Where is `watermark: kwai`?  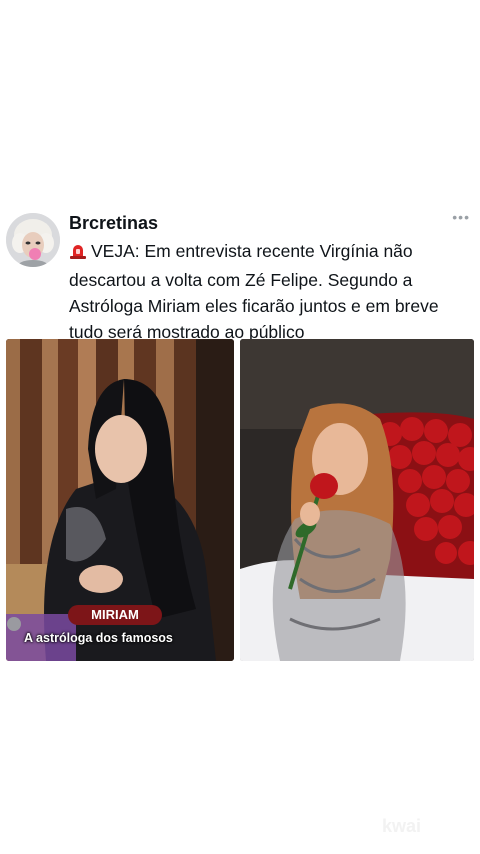 watermark: kwai is located at coordinates (402, 826).